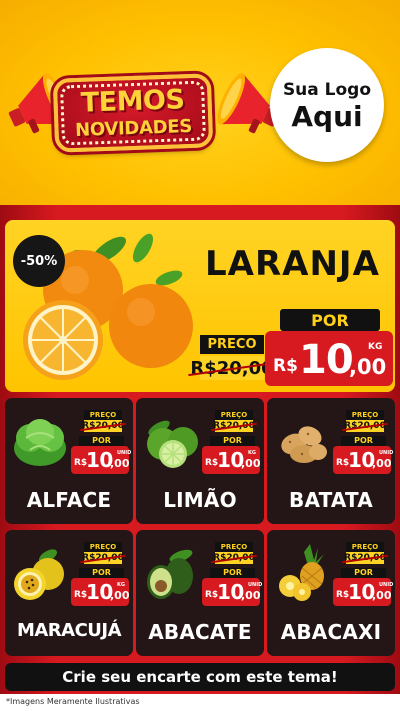 This screenshot has height=711, width=400. Describe the element at coordinates (40, 442) in the screenshot. I see `lettuce-icon` at that location.